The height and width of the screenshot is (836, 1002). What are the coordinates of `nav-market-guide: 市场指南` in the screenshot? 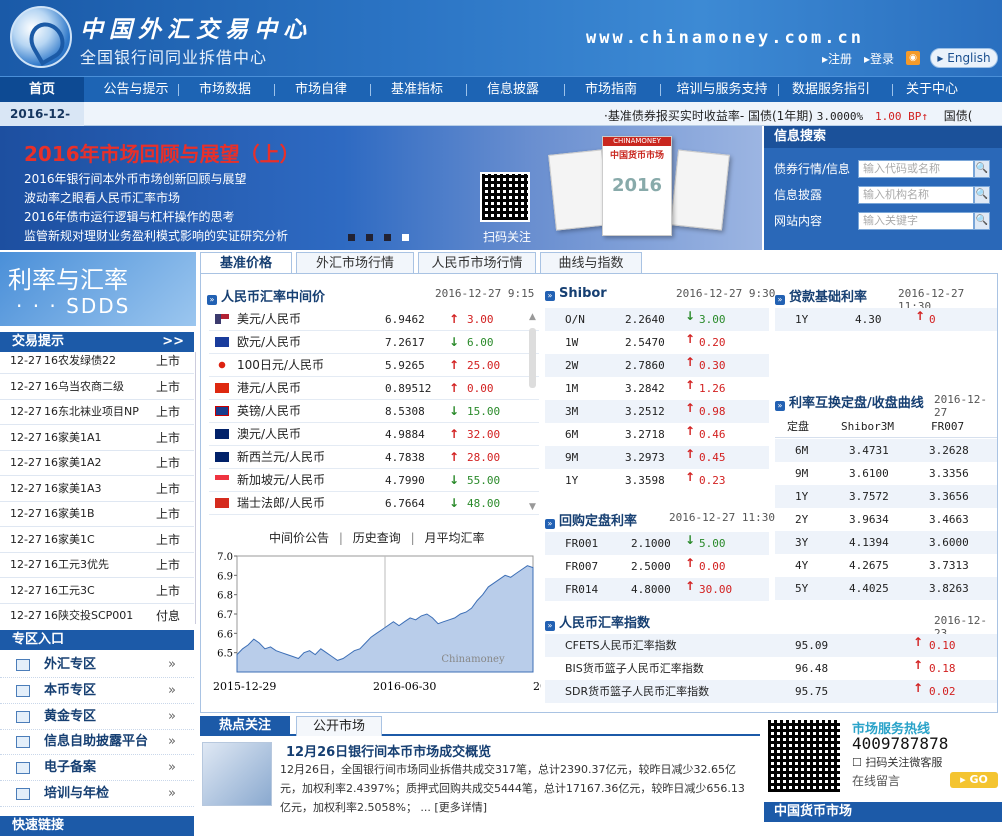 It's located at (611, 90).